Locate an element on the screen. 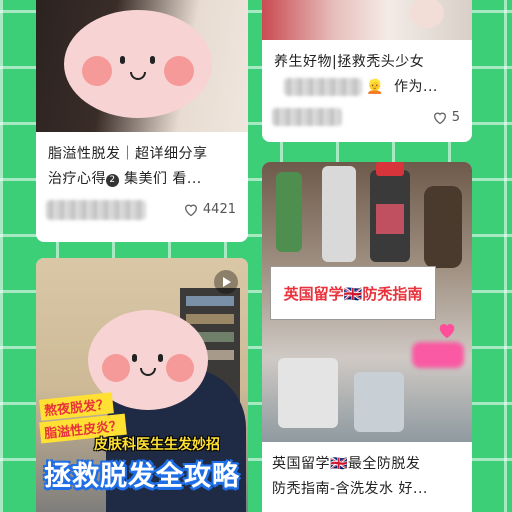  cover-banner: 英国留学🇬🇧防秃指南 is located at coordinates (353, 293).